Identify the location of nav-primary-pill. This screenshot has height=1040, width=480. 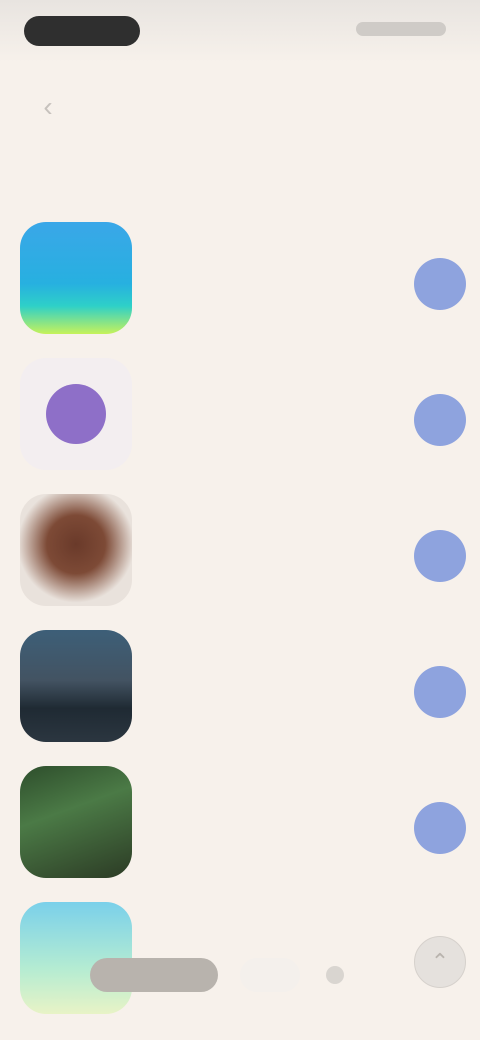
(154, 975).